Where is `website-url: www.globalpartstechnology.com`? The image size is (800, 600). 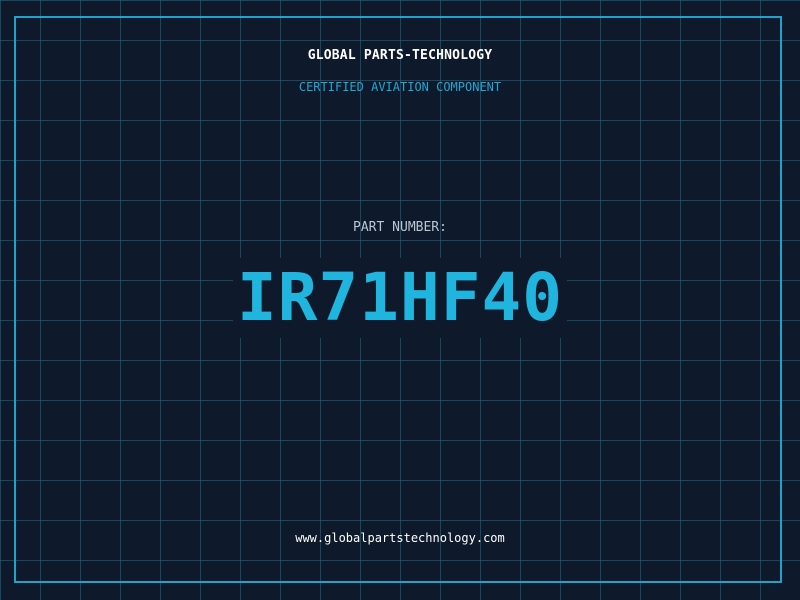 website-url: www.globalpartstechnology.com is located at coordinates (400, 538).